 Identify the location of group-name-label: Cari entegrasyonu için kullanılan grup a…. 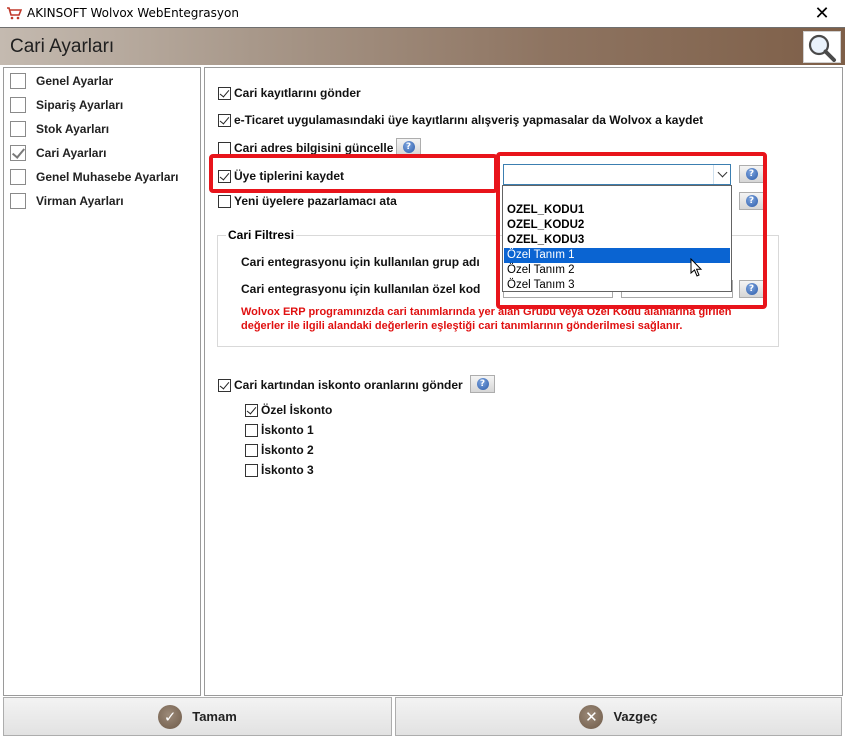
(360, 262).